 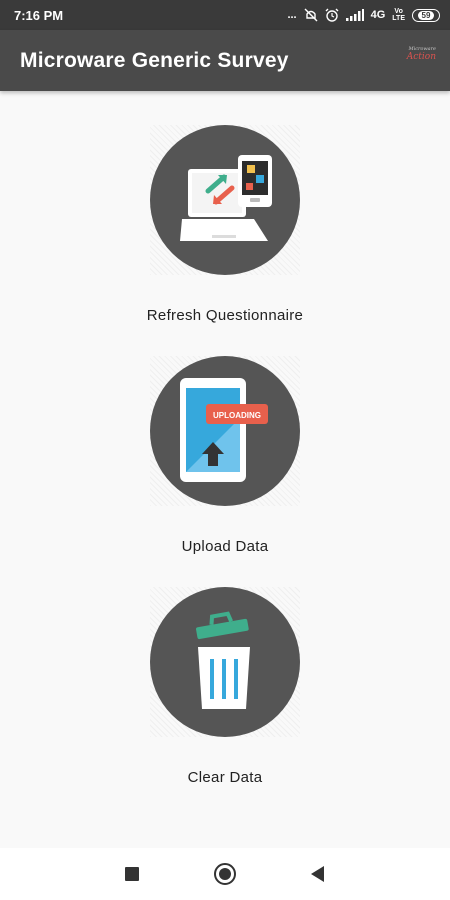 I want to click on tablet-upload-icon: UPLOADING, so click(x=225, y=431).